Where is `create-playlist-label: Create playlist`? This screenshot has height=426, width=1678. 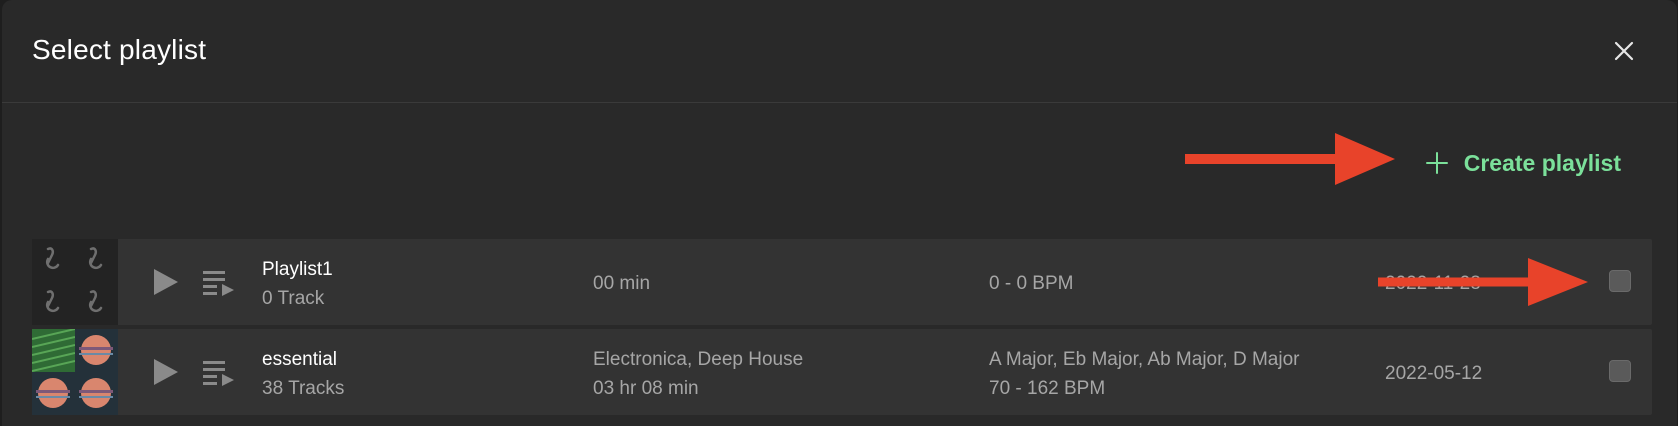
create-playlist-label: Create playlist is located at coordinates (1542, 162).